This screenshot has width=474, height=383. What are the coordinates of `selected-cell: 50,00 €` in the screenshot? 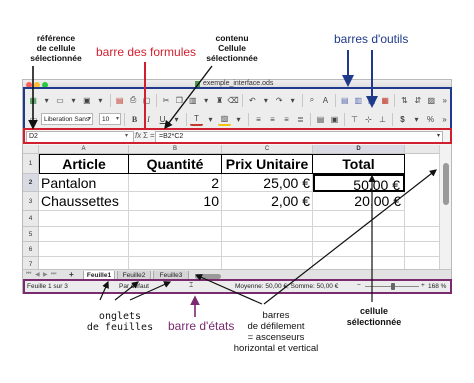 It's located at (359, 183).